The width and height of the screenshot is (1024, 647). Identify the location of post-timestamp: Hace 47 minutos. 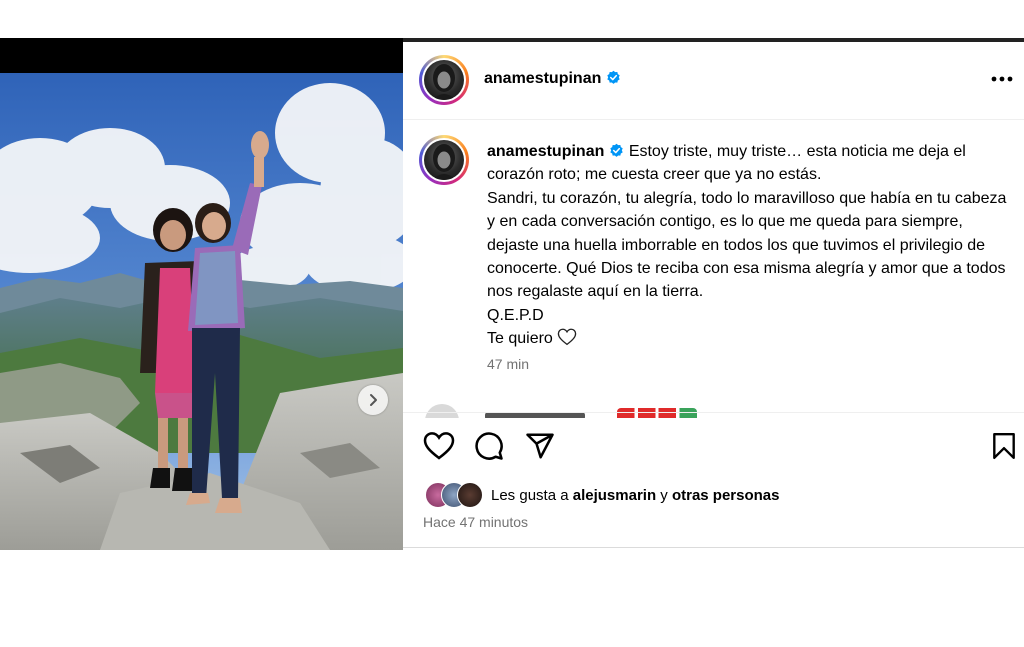
(475, 522).